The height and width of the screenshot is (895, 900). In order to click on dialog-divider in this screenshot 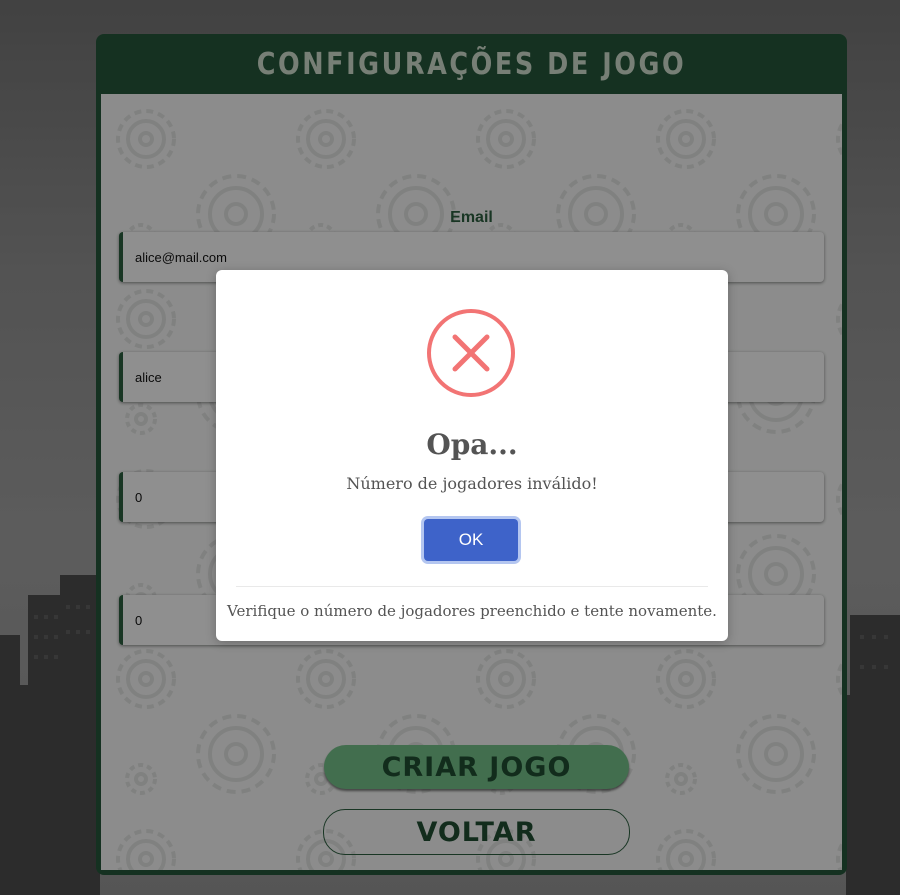, I will do `click(472, 586)`.